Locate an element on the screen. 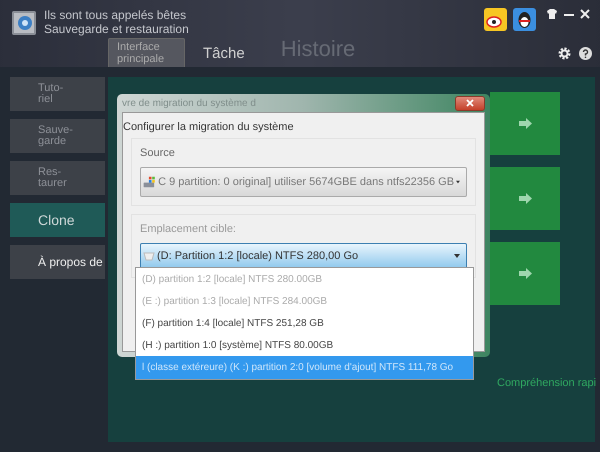  target-dropdown: (D: Partition 1:2 [locale) NTFS 280,00 Go is located at coordinates (303, 256).